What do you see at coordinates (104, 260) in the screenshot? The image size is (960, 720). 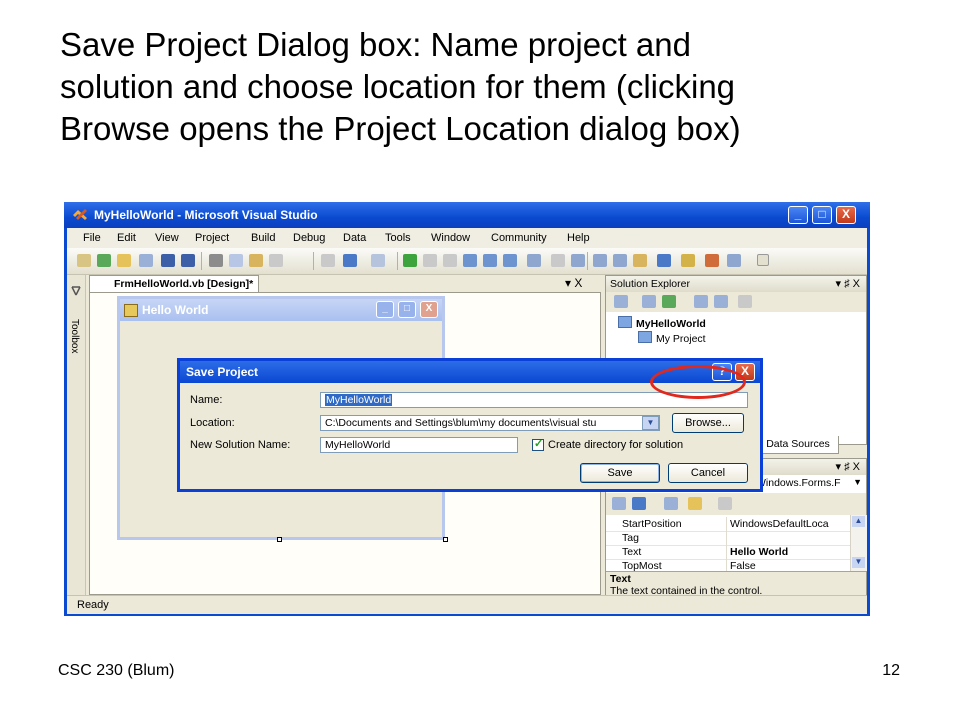 I see `add-item-icon` at bounding box center [104, 260].